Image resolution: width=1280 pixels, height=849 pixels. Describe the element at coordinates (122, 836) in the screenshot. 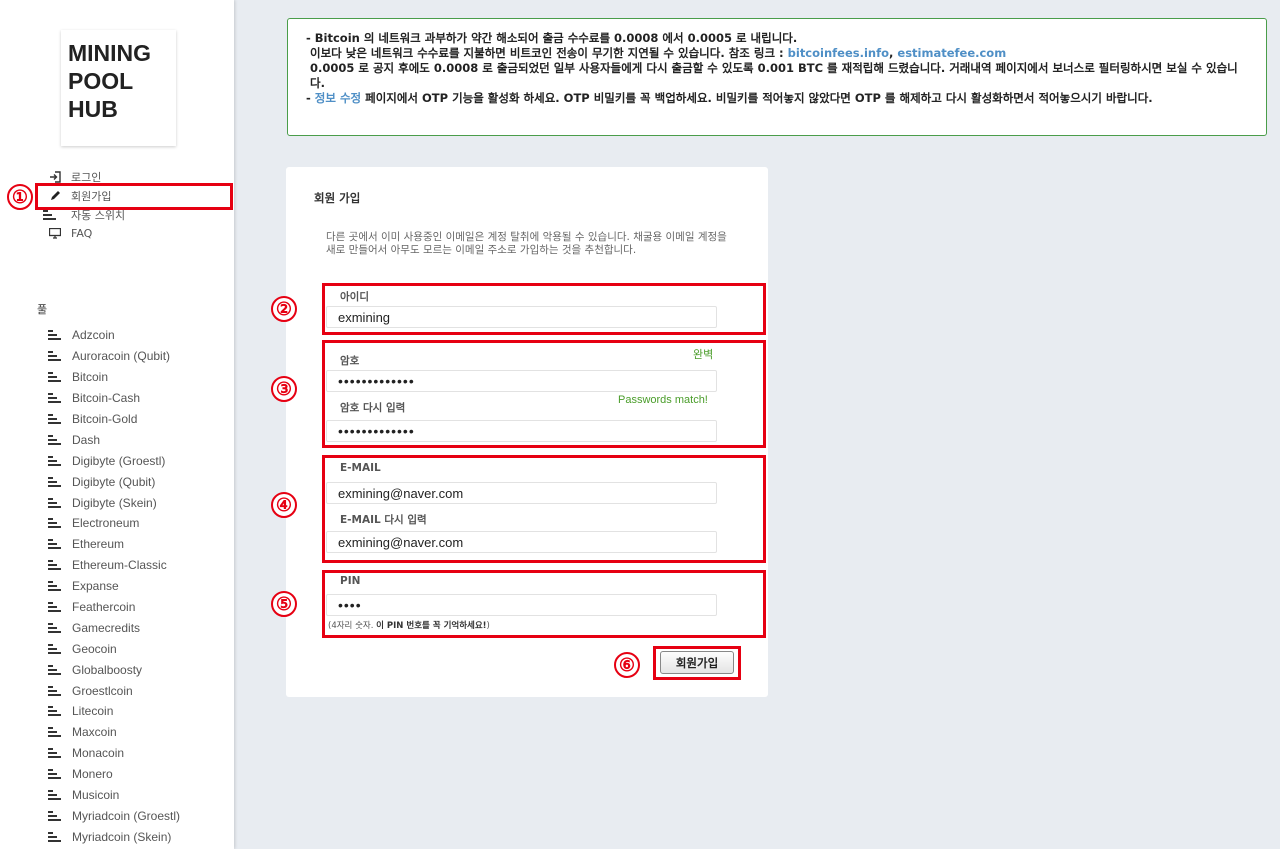

I see `pool-item-label: Myriadcoin (Skein)` at that location.